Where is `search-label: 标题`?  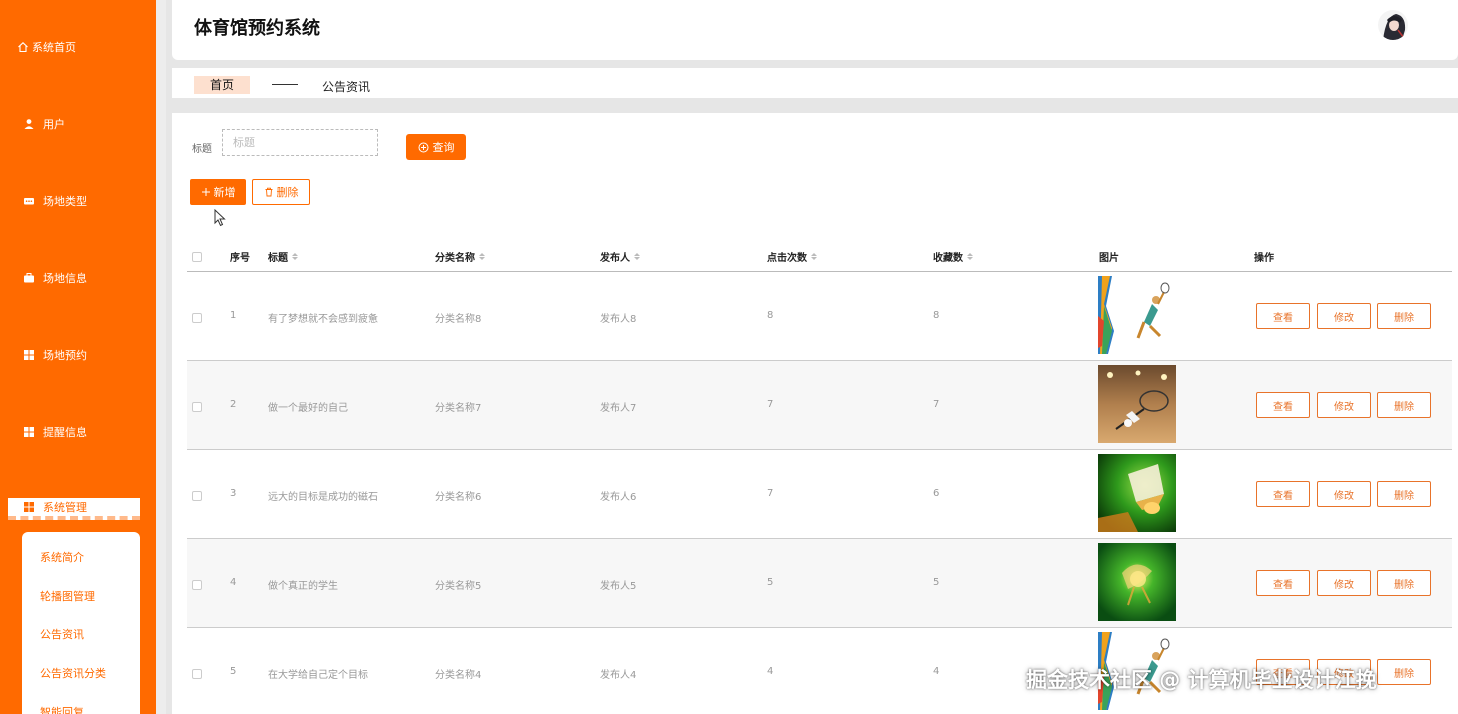 search-label: 标题 is located at coordinates (202, 149).